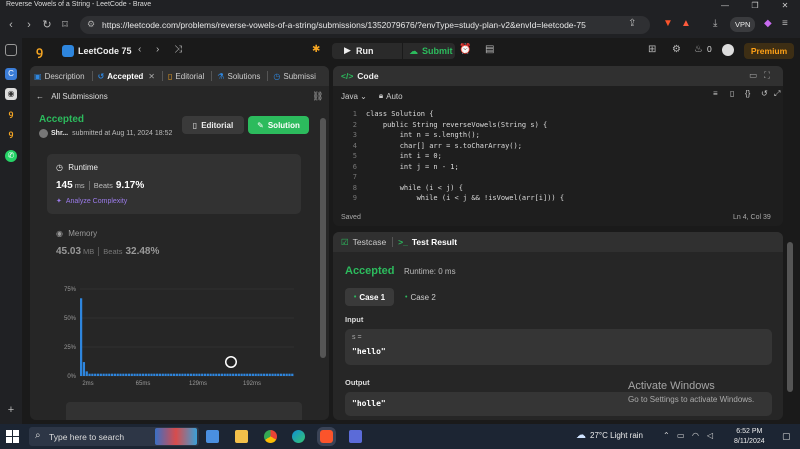 The height and width of the screenshot is (449, 800). What do you see at coordinates (785, 23) in the screenshot?
I see `menu-icon: ≡` at bounding box center [785, 23].